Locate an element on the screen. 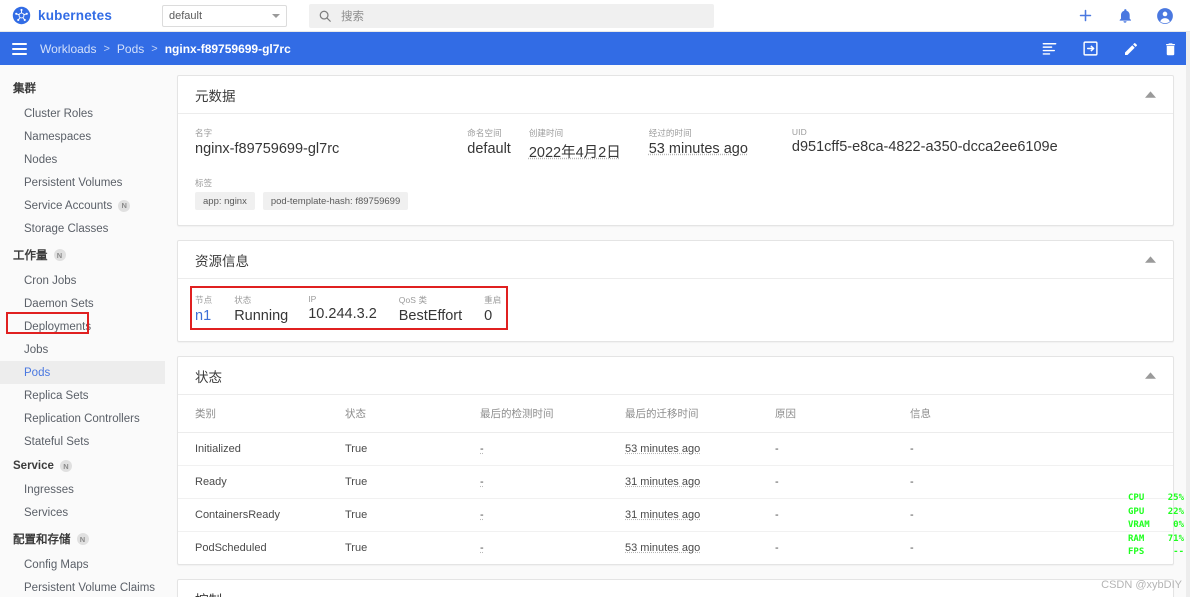  sidebar-item-persistent-volume-claims: Persistent Volume Claims is located at coordinates (82, 586).